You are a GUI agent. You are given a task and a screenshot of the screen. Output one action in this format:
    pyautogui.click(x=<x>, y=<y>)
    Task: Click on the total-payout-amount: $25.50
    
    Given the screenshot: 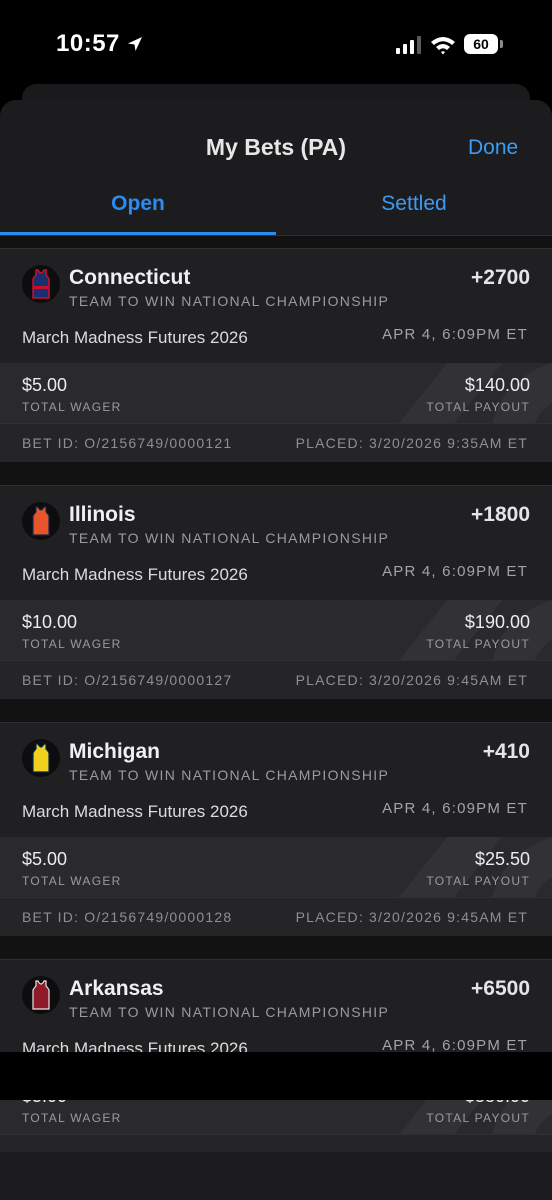 What is the action you would take?
    pyautogui.click(x=502, y=859)
    